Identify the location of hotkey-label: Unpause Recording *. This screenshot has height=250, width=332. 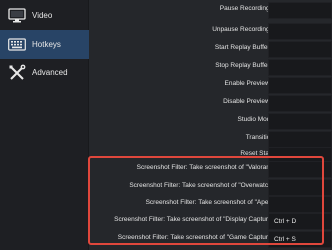
(243, 29).